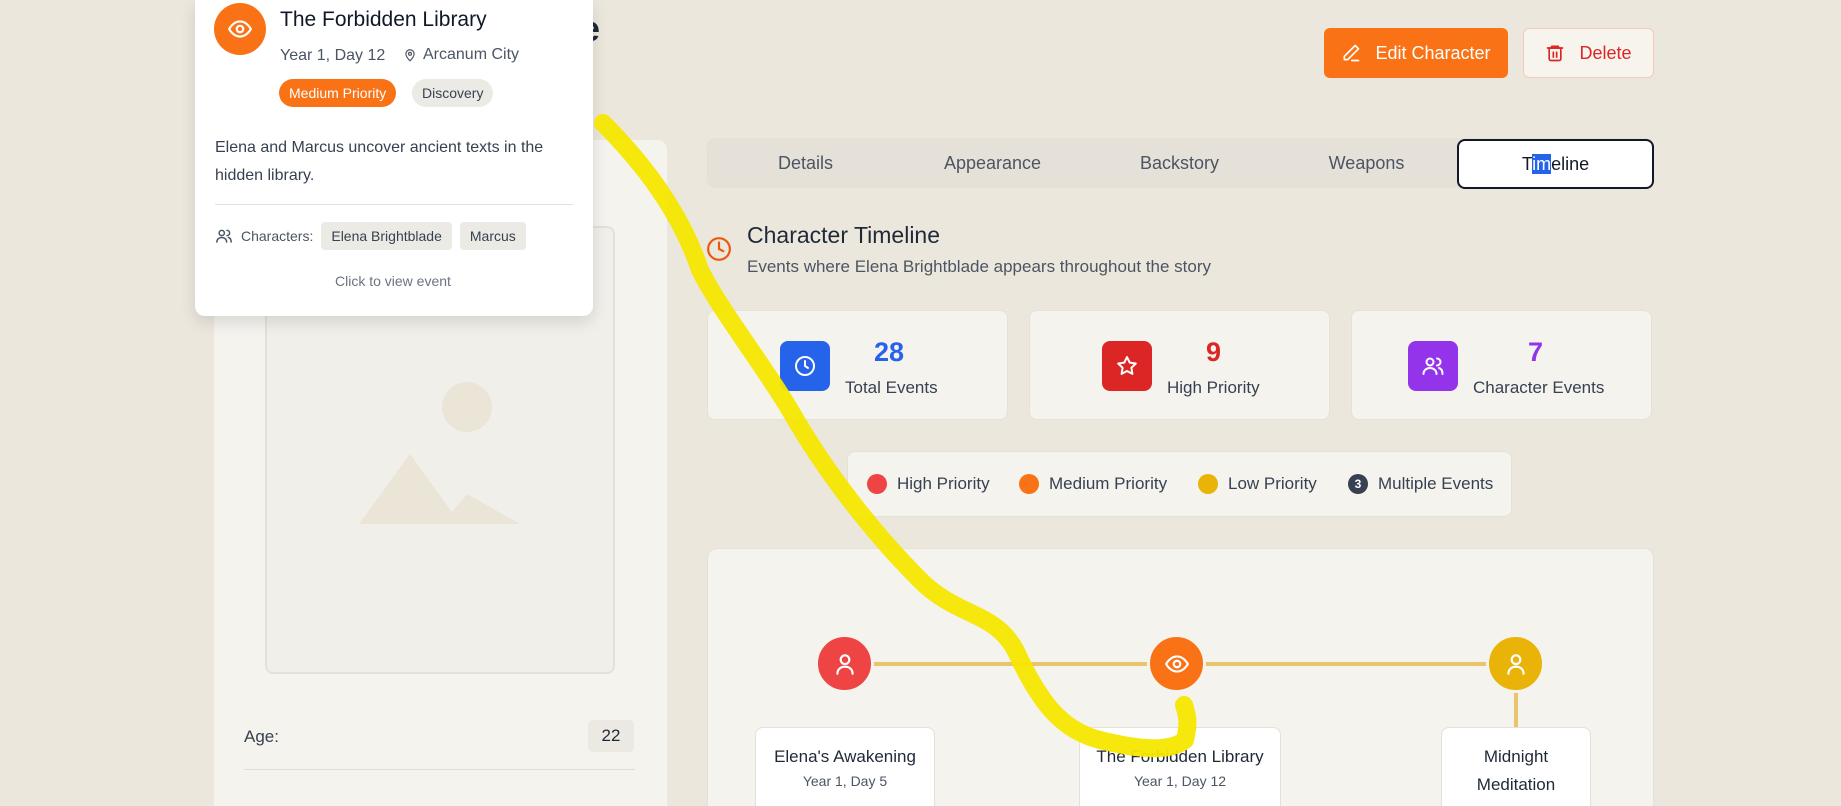 This screenshot has width=1841, height=806. Describe the element at coordinates (1436, 483) in the screenshot. I see `legend-label: Multiple Events` at that location.